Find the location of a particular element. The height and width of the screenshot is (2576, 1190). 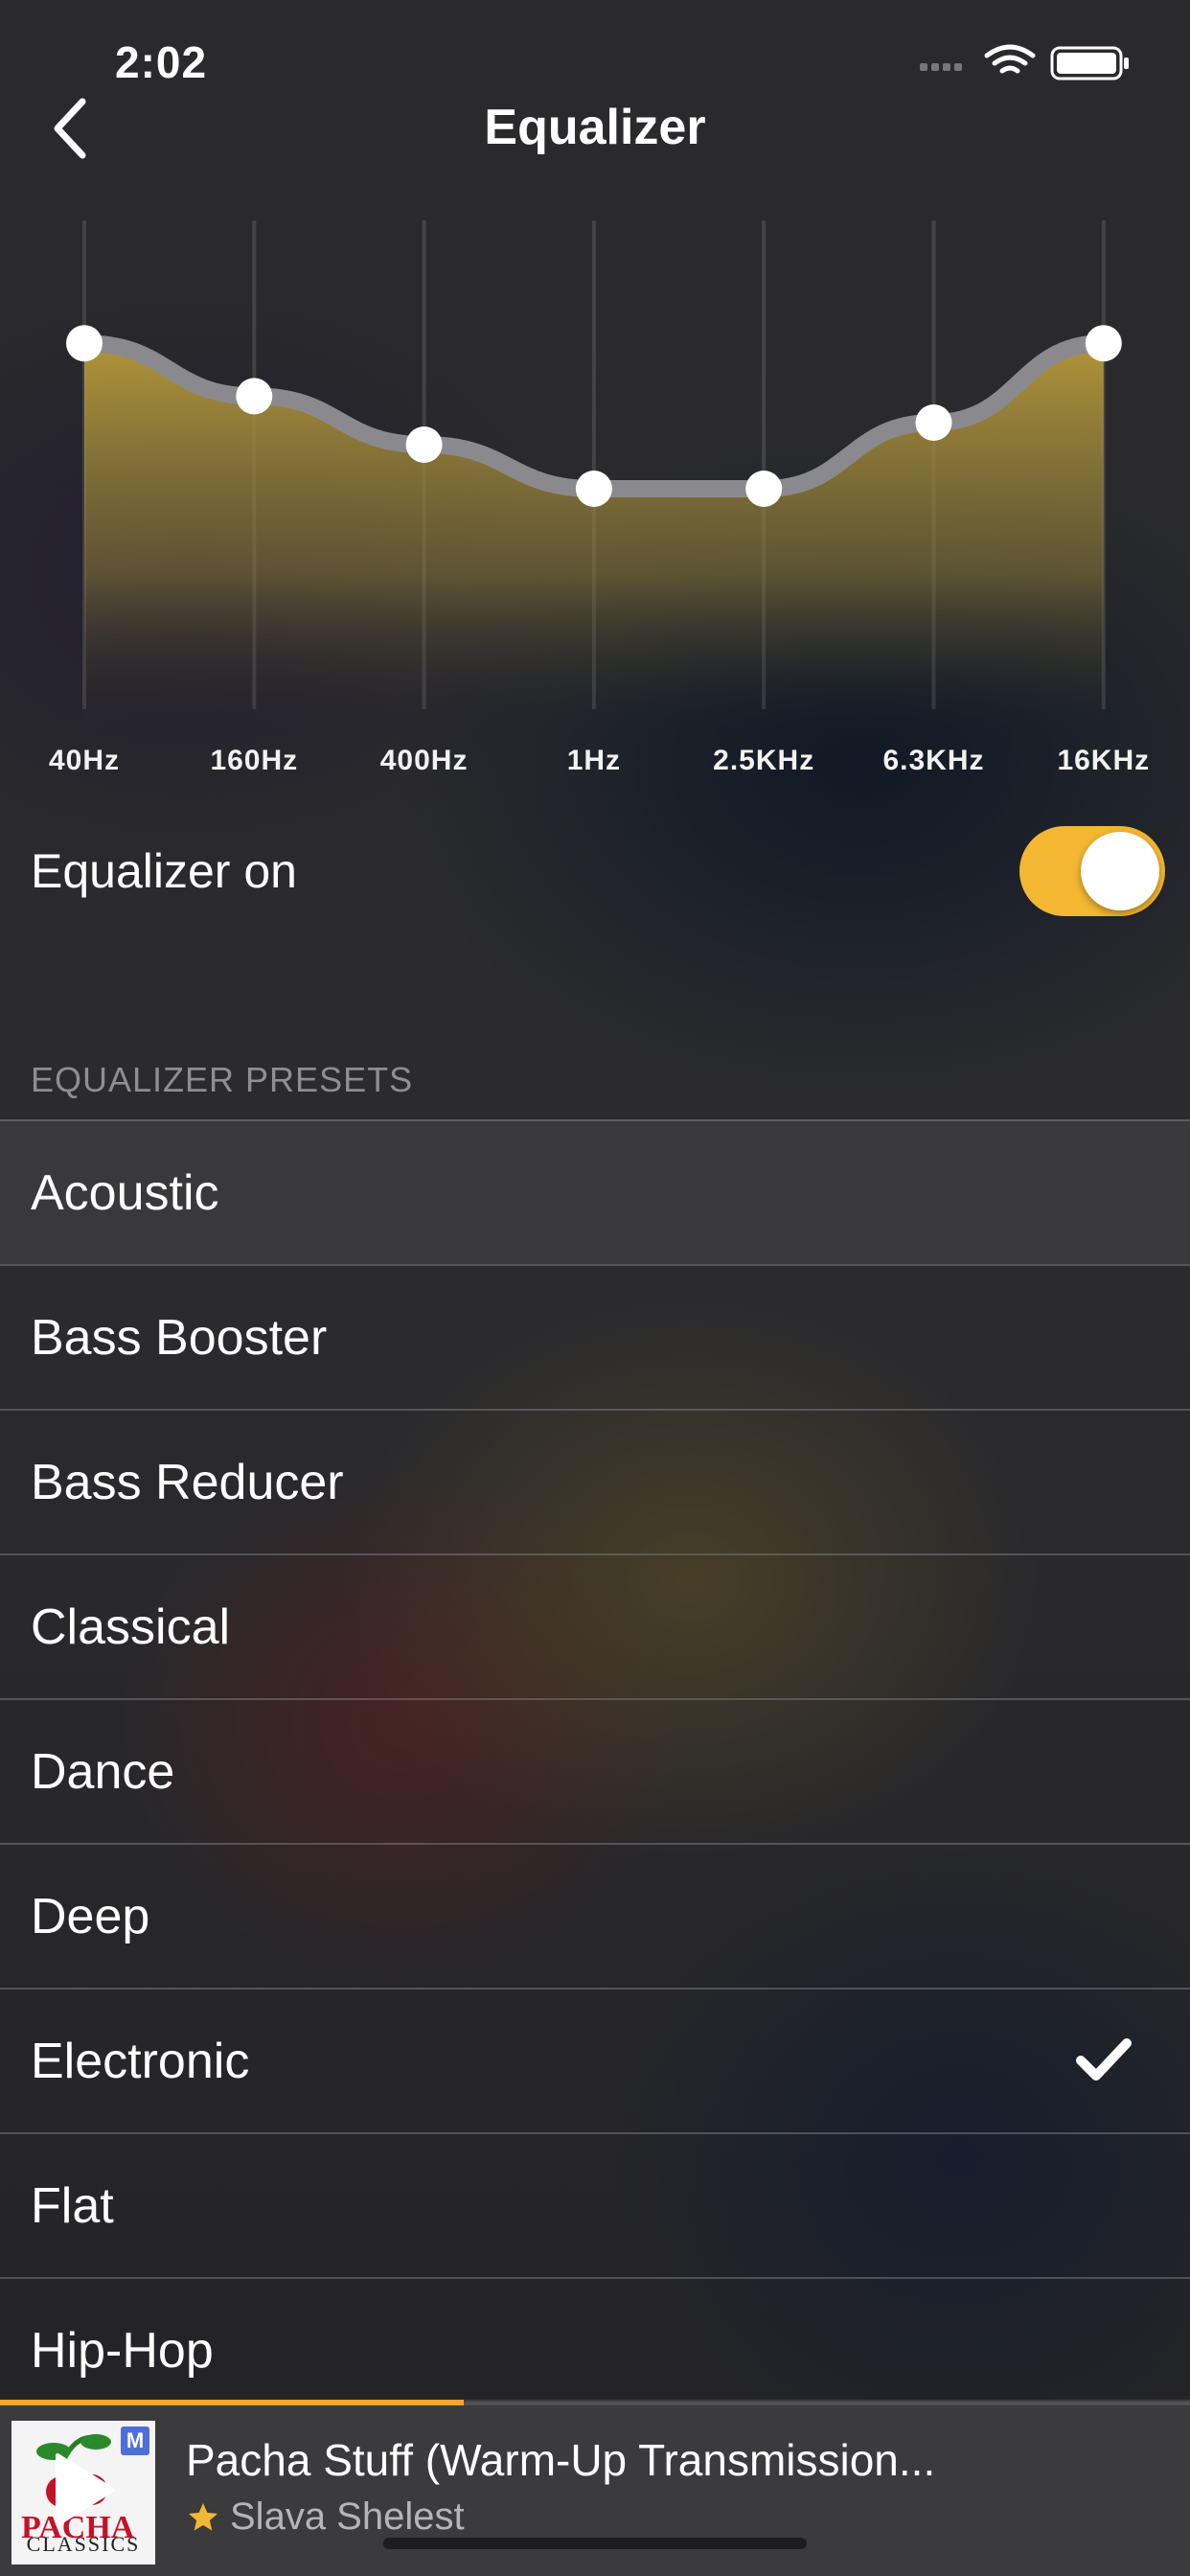

eq-band-handle-2.5KHz is located at coordinates (764, 489).